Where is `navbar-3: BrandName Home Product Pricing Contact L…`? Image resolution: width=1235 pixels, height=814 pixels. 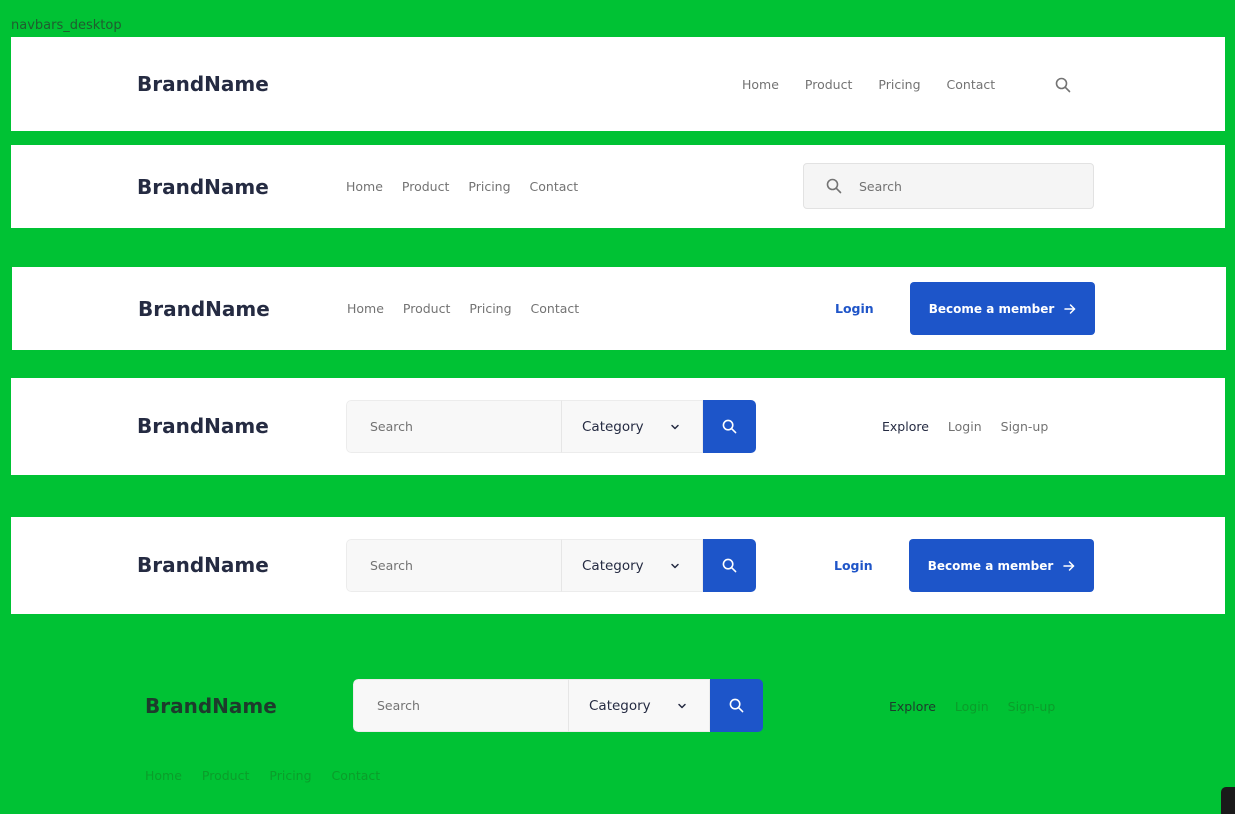
navbar-3: BrandName Home Product Pricing Contact L… is located at coordinates (619, 308).